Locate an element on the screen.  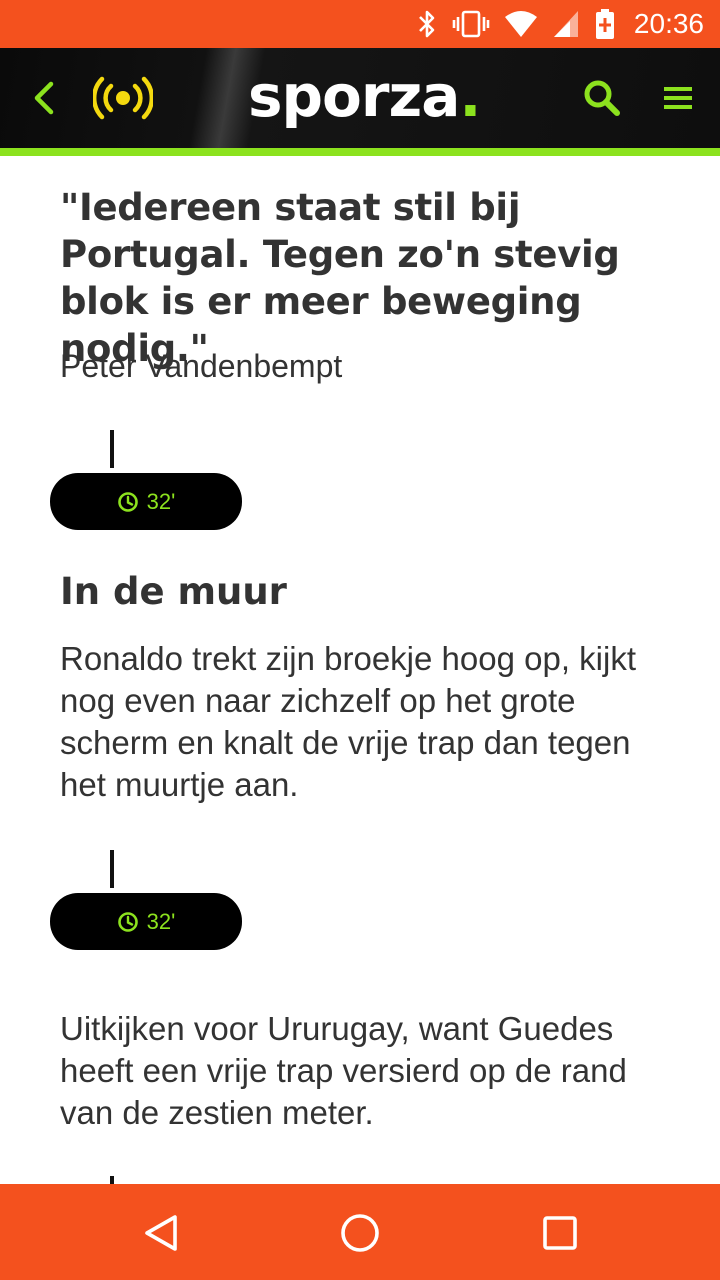
back-triangle-icon is located at coordinates (161, 1233).